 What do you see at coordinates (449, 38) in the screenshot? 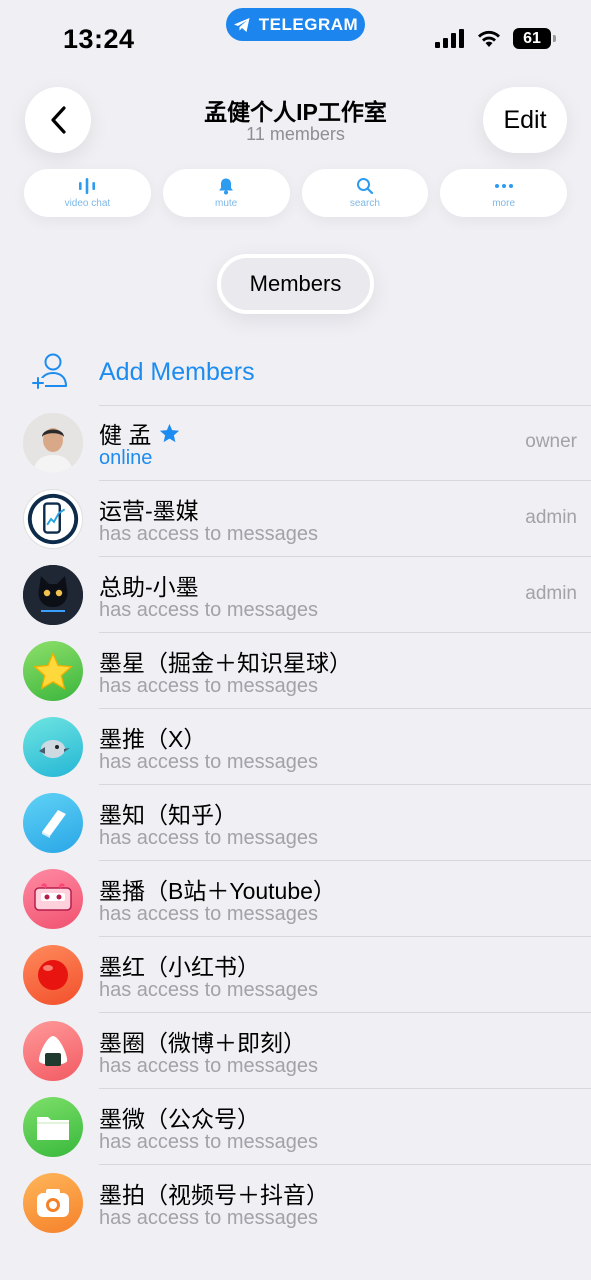
I see `signal-icon` at bounding box center [449, 38].